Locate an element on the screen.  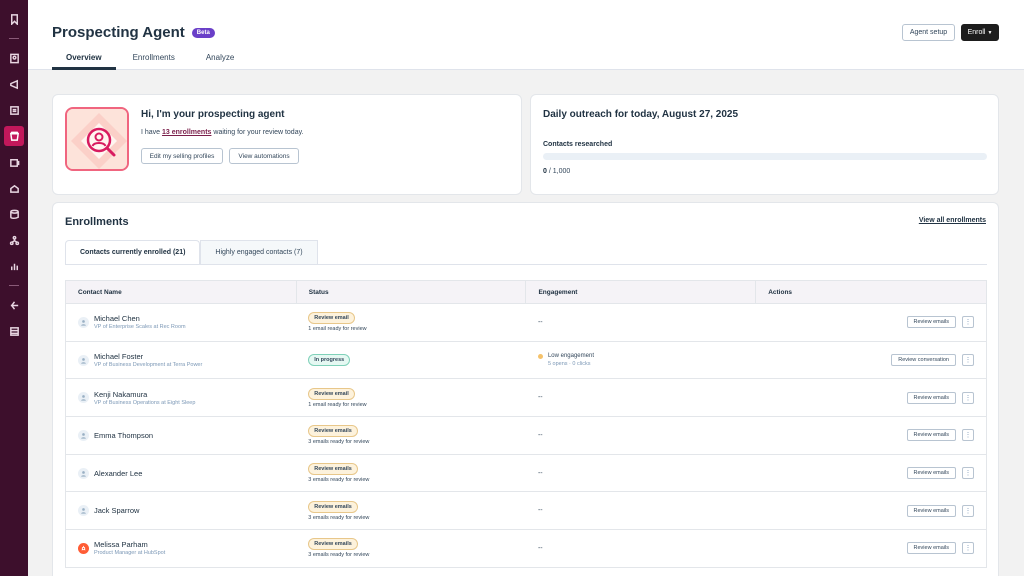
service-icon is located at coordinates (14, 162).